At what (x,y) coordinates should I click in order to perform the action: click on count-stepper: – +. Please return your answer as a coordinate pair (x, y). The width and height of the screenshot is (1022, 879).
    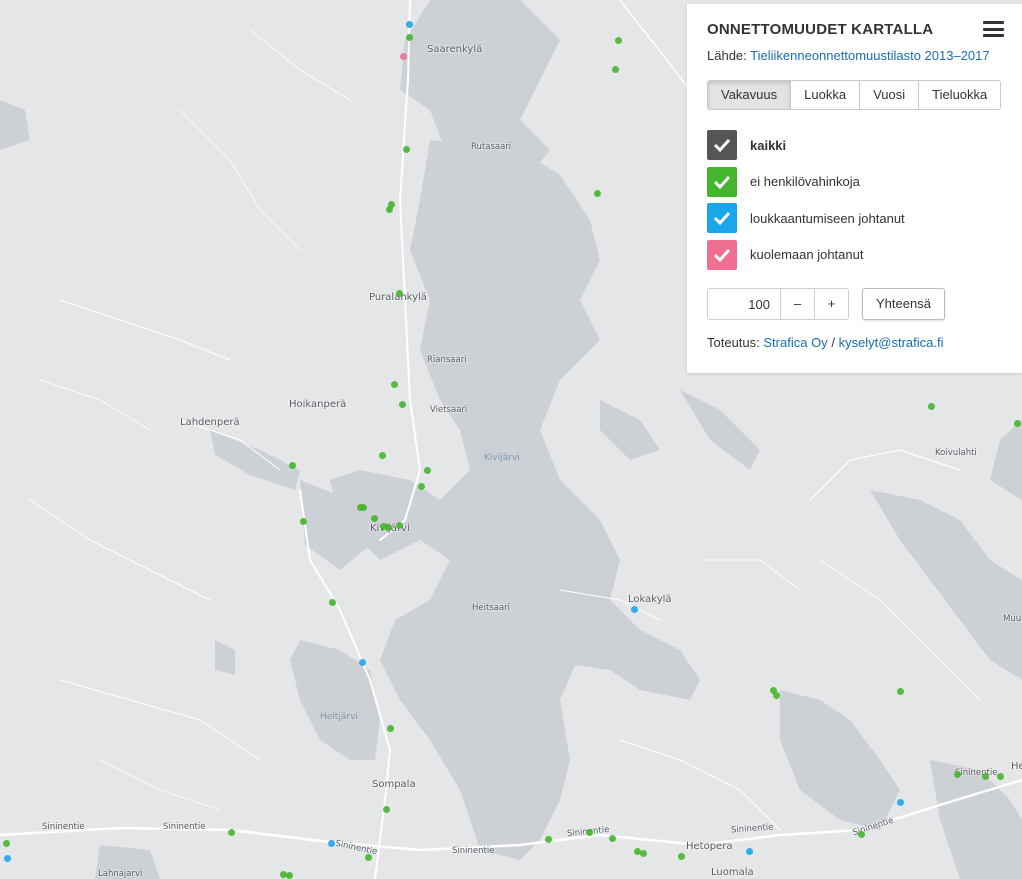
    Looking at the image, I should click on (778, 304).